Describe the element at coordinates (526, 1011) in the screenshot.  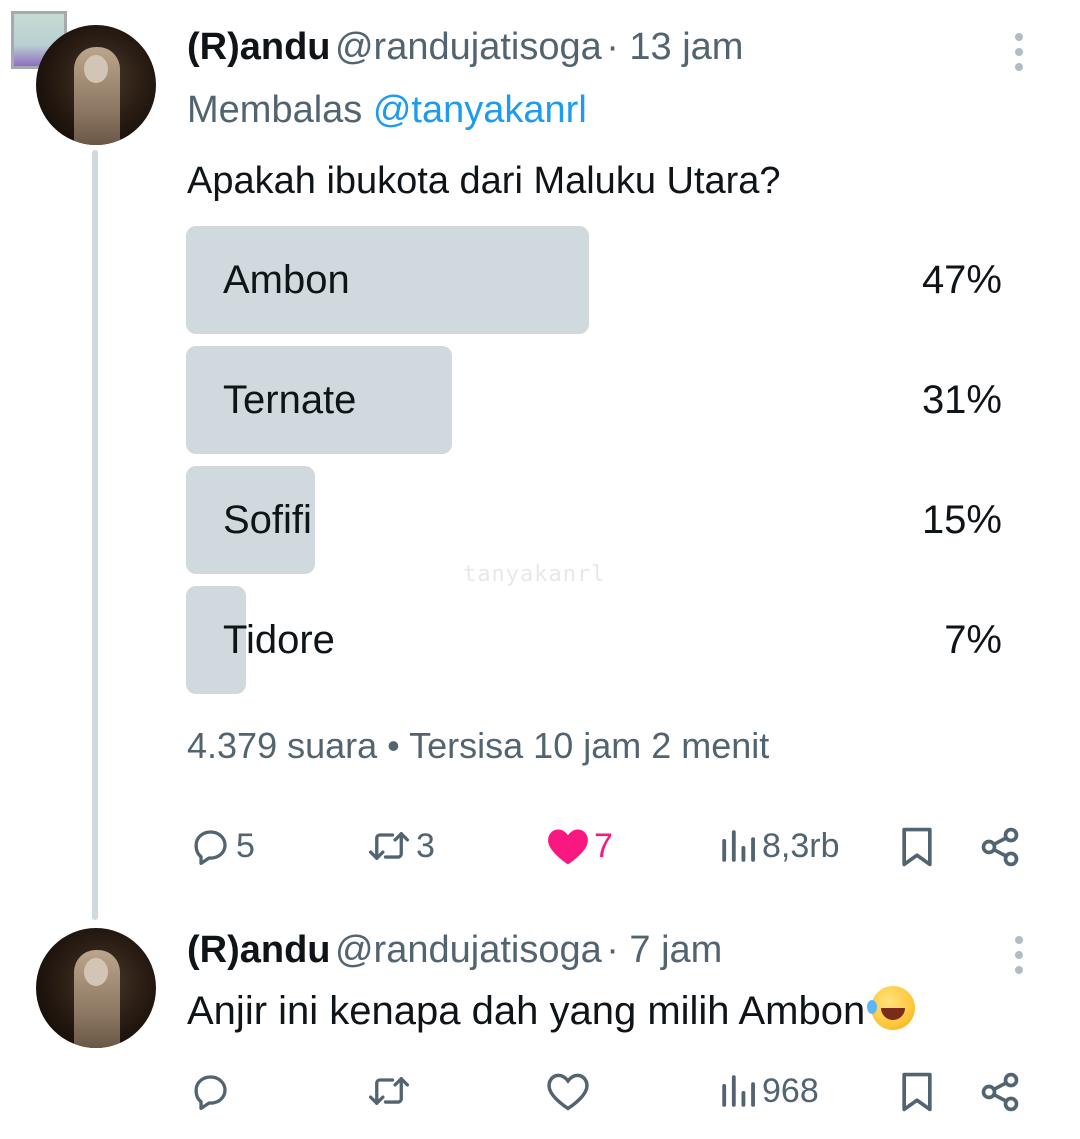
I see `reply-text: Anjir ini kenapa dah yang milih Ambon` at that location.